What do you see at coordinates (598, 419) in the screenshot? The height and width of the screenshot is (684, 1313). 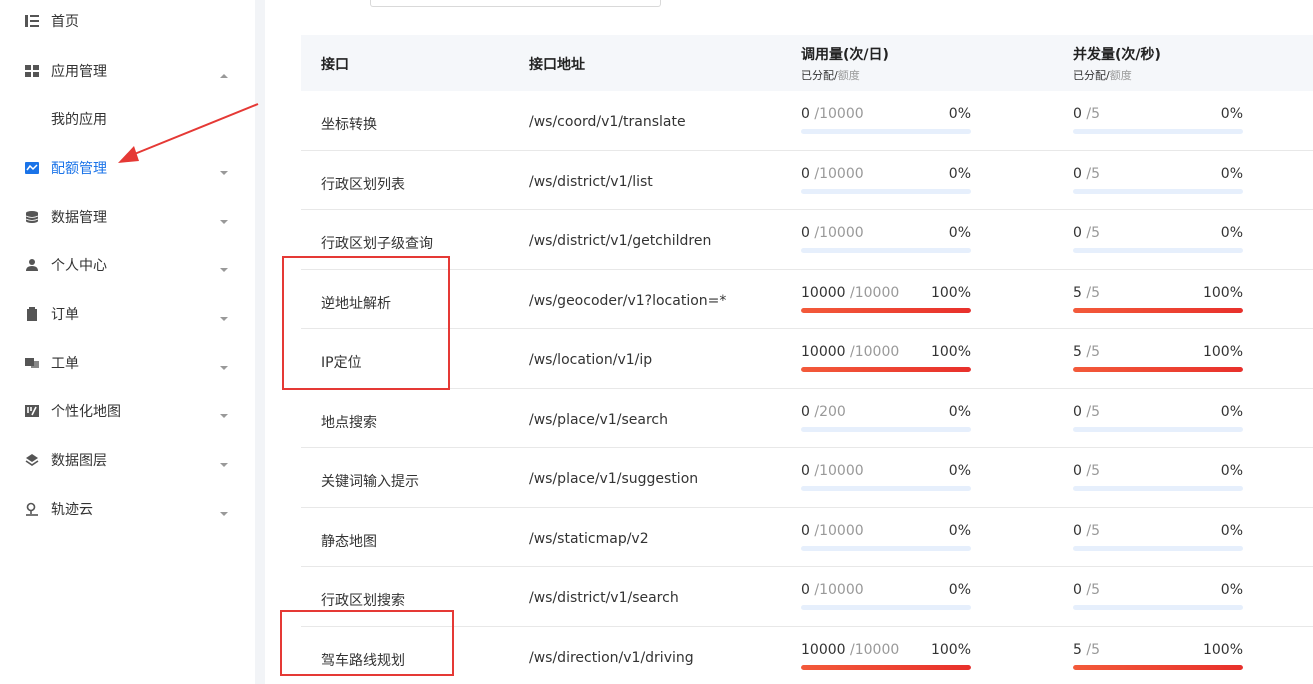 I see `api-url: /ws/place/v1/search` at bounding box center [598, 419].